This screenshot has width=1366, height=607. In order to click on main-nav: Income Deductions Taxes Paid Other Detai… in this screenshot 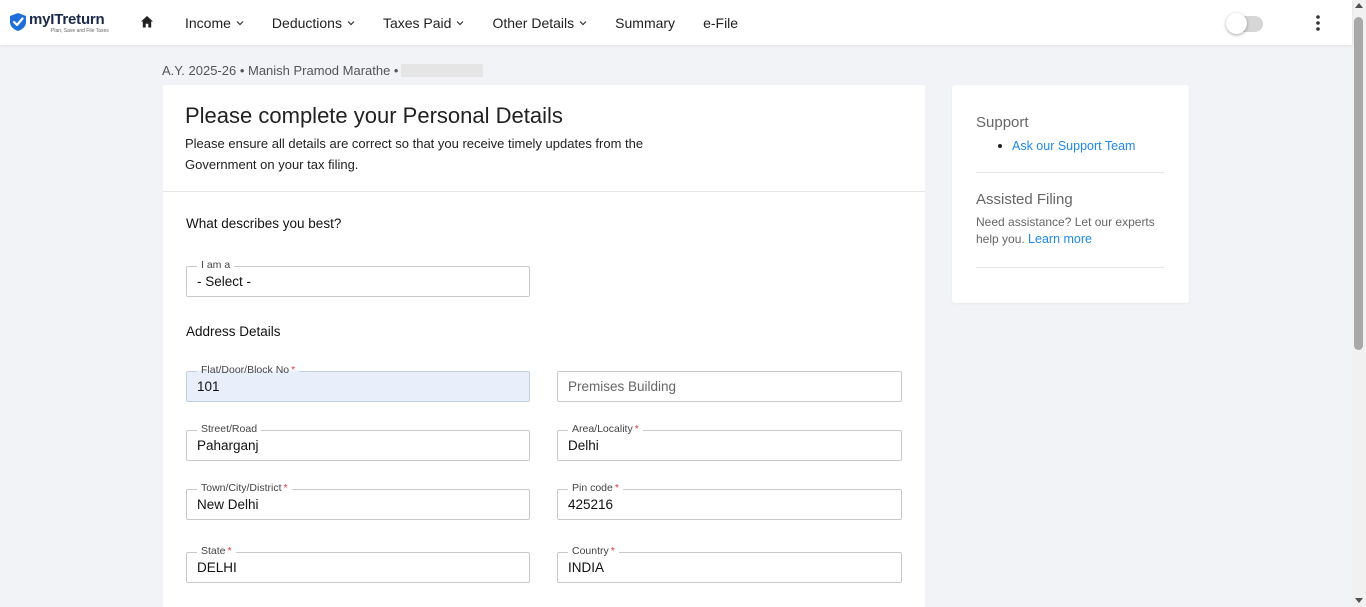, I will do `click(461, 22)`.